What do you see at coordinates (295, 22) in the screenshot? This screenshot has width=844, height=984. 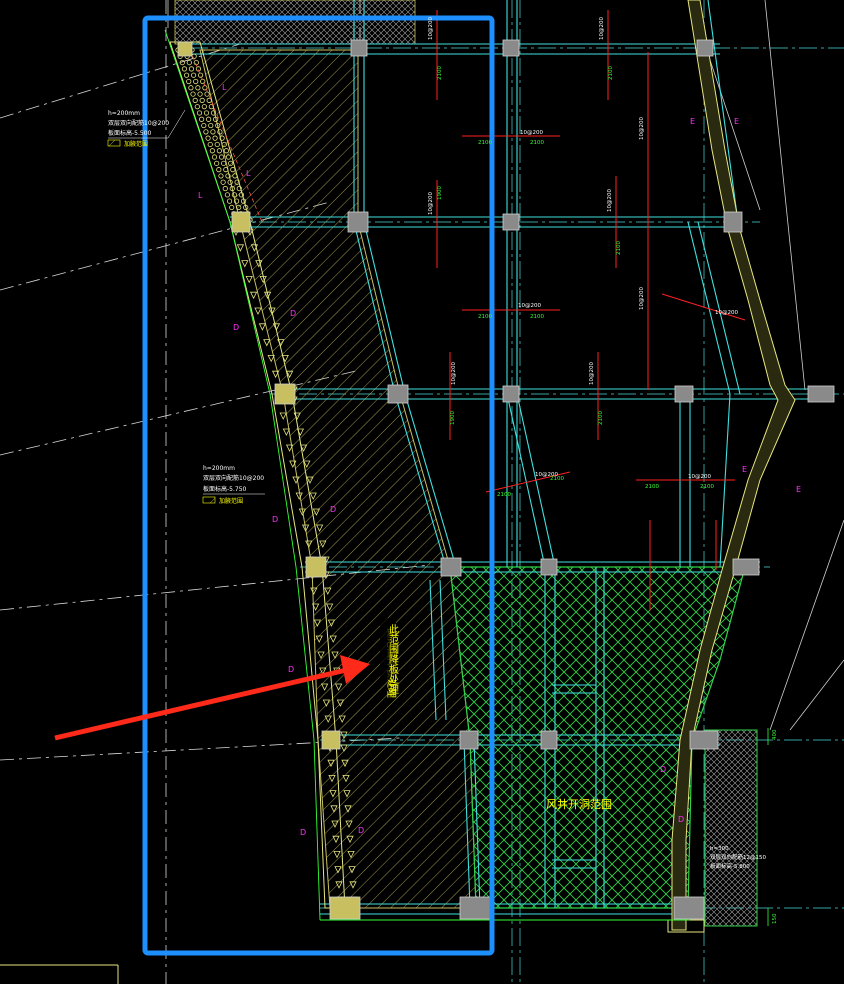 I see `top-slab-hatch` at bounding box center [295, 22].